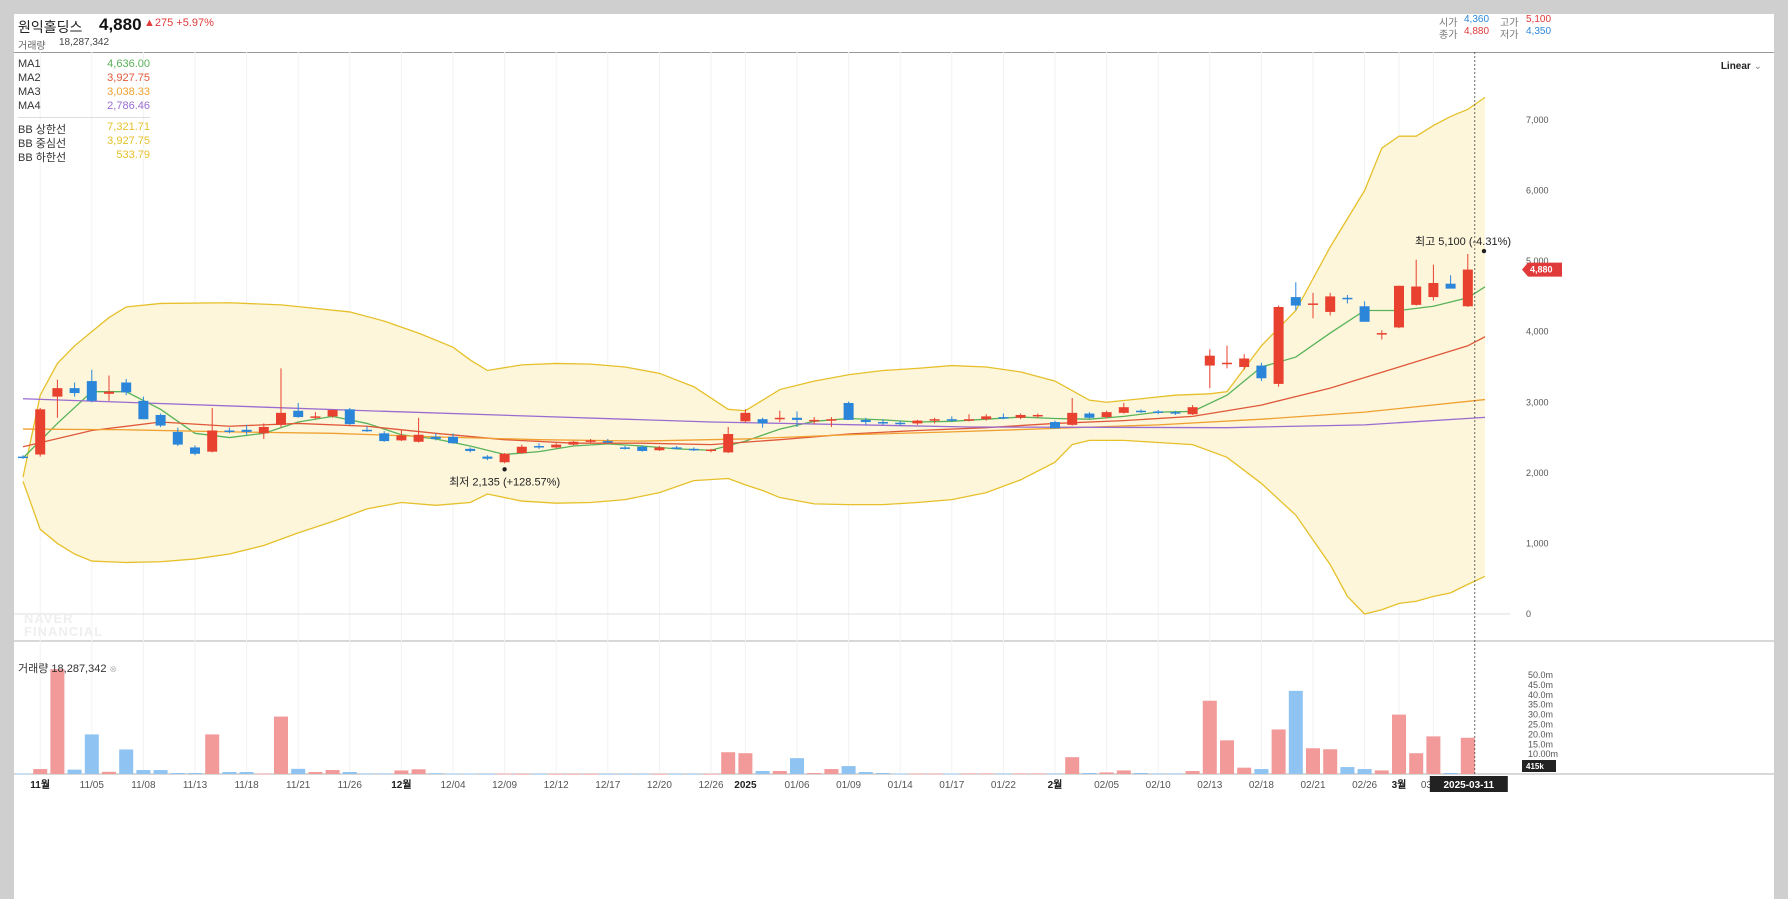  I want to click on scale-toggle: Linear ⌄, so click(1741, 66).